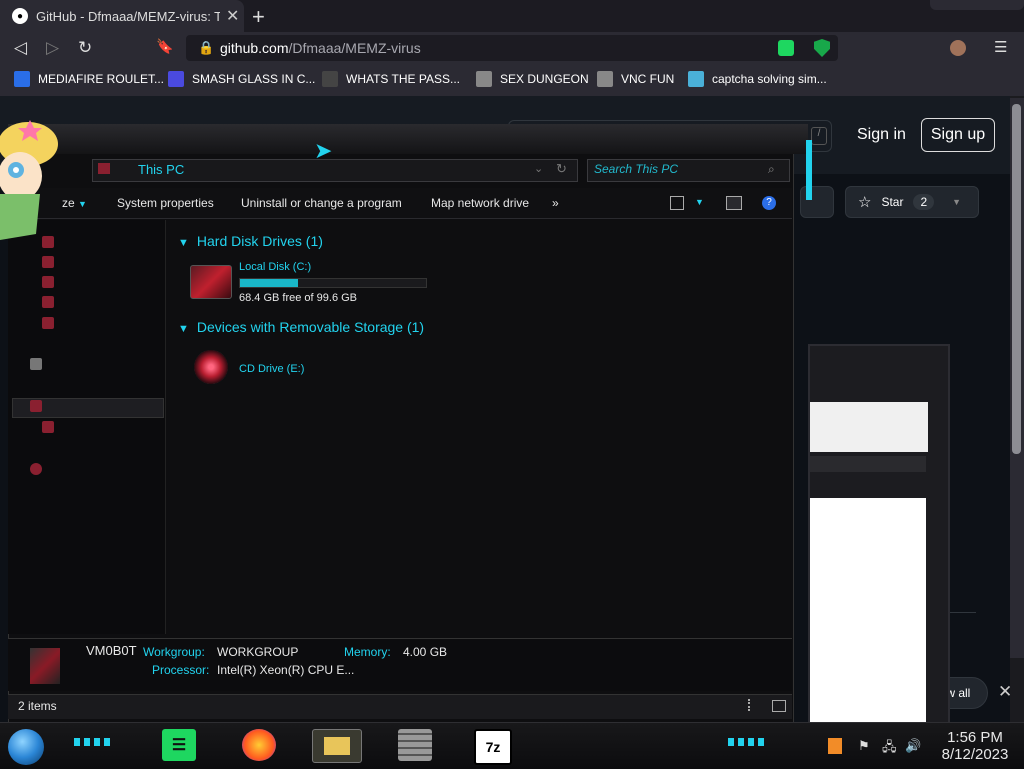 The height and width of the screenshot is (769, 1024). Describe the element at coordinates (179, 745) in the screenshot. I see `notes-app-icon: ☰` at that location.